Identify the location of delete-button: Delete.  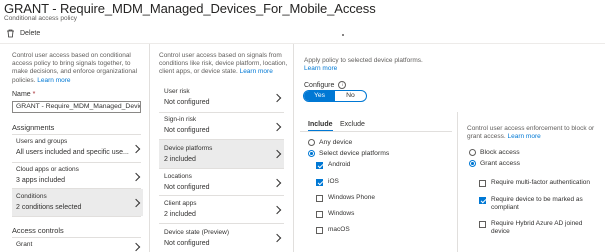
(23, 33).